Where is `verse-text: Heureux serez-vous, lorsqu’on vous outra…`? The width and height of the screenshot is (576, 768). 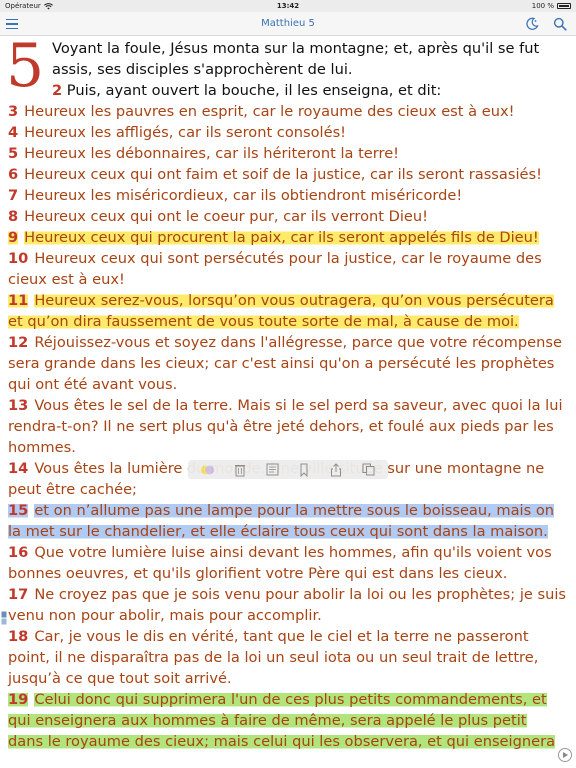 verse-text: Heureux serez-vous, lorsqu’on vous outra… is located at coordinates (281, 311).